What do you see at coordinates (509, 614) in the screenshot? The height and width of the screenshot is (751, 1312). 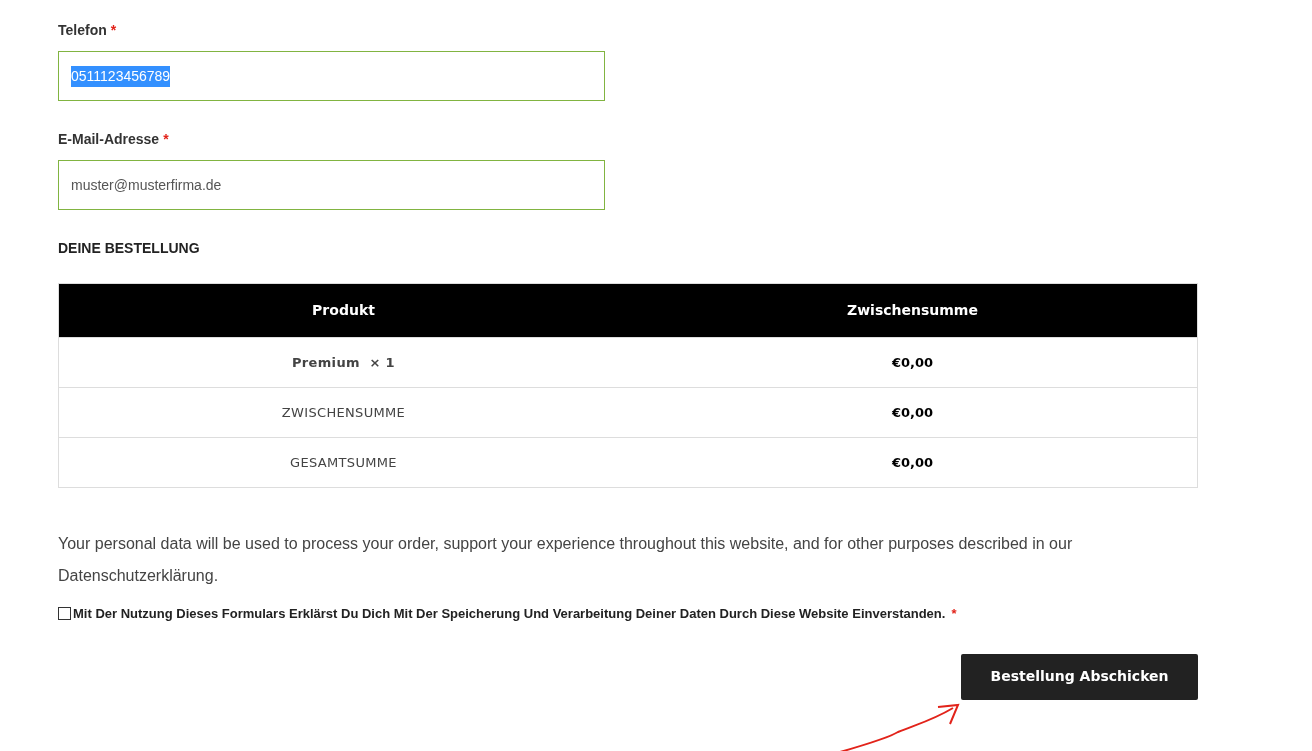 I see `consent-label: Mit Der Nutzung Dieses Formulars Erklärst Du Dich Mit Der Speicherung Und Verarbeitung Deiner Daten Durch Diese Website Einverstanden.` at bounding box center [509, 614].